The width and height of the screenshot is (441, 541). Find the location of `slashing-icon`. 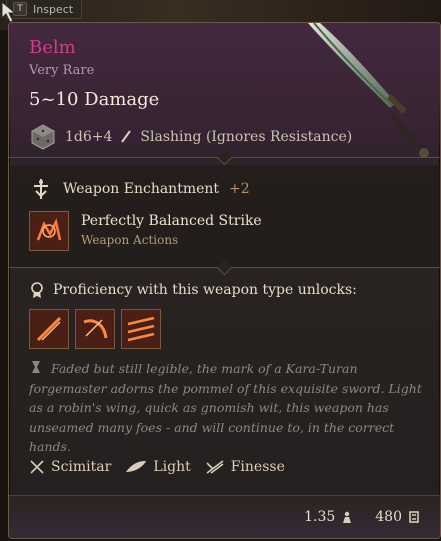

slashing-icon is located at coordinates (126, 136).